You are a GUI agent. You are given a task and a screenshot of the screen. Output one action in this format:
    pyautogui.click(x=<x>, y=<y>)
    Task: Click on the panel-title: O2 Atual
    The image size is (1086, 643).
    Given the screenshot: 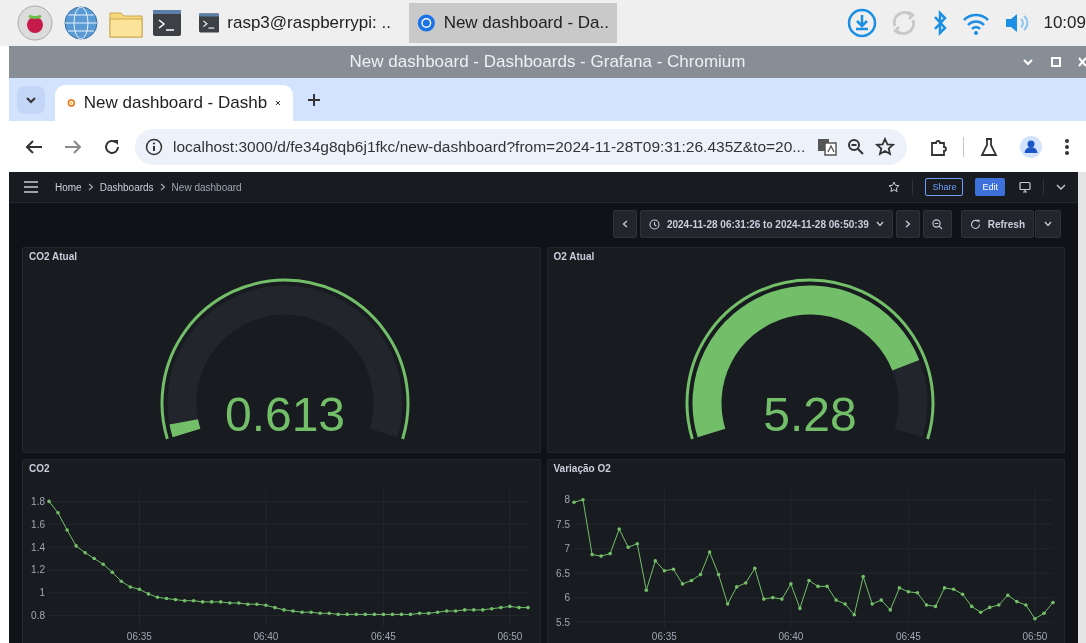 What is the action you would take?
    pyautogui.click(x=574, y=257)
    